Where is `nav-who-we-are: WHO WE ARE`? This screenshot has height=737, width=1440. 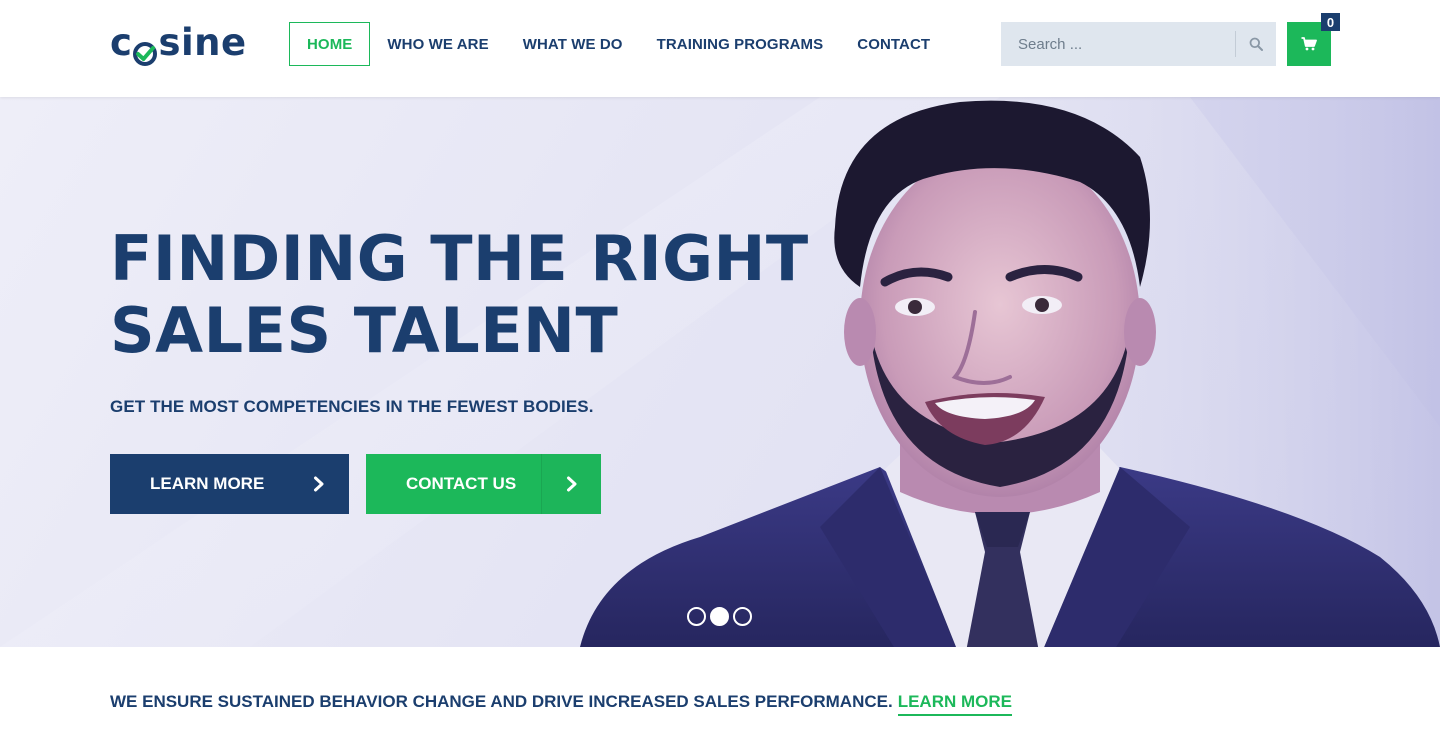
nav-who-we-are: WHO WE ARE is located at coordinates (437, 44).